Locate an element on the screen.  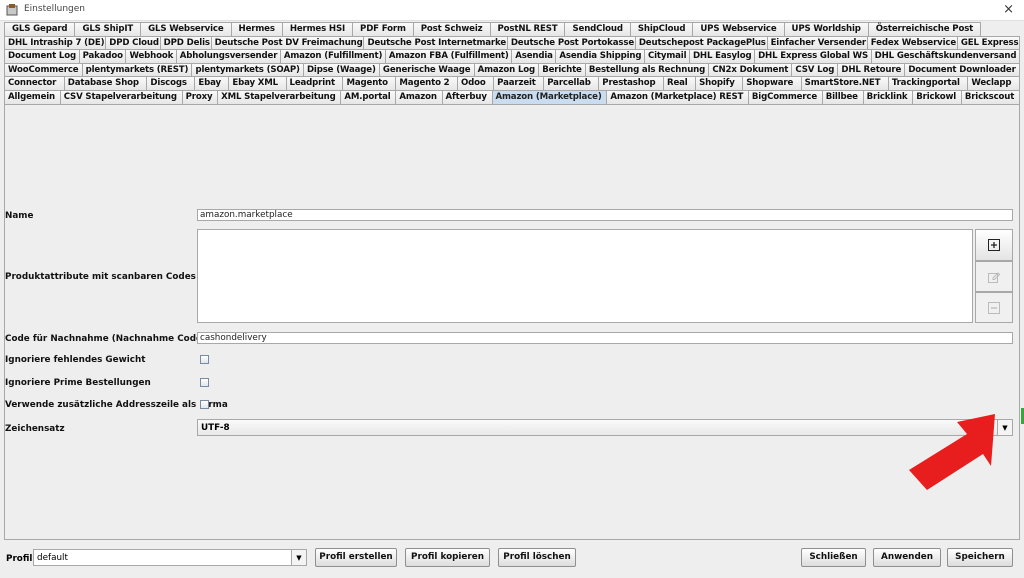
tab-leadprint: Leadprint is located at coordinates (314, 83).